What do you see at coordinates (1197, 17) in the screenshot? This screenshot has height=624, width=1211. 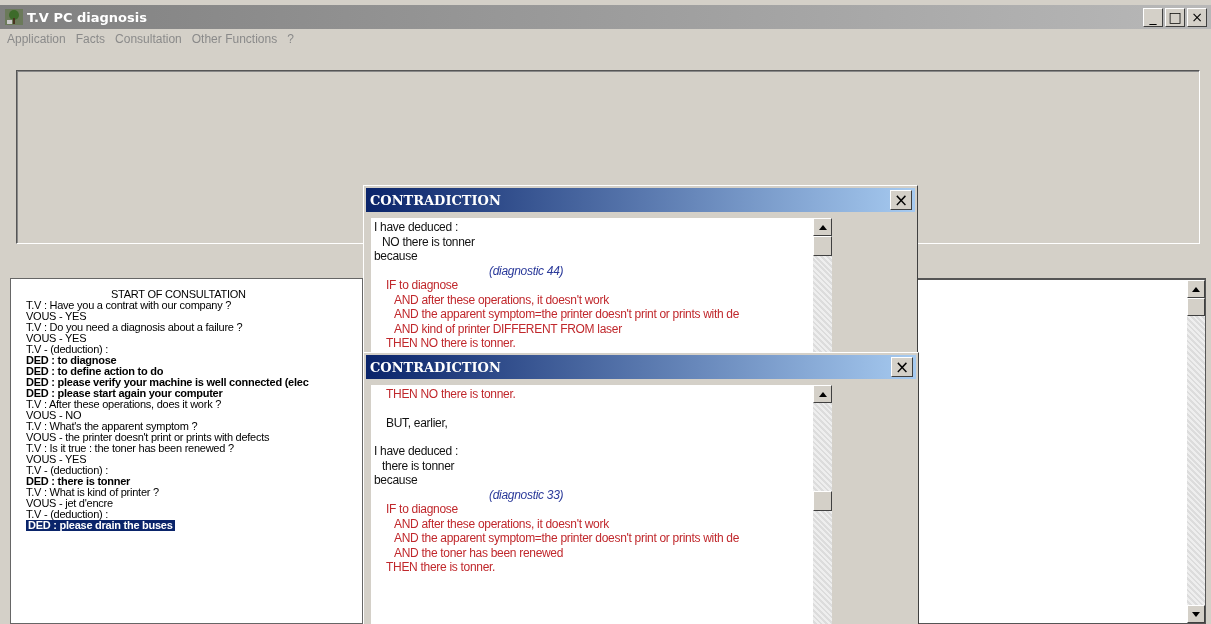 I see `window-control-button: ×` at bounding box center [1197, 17].